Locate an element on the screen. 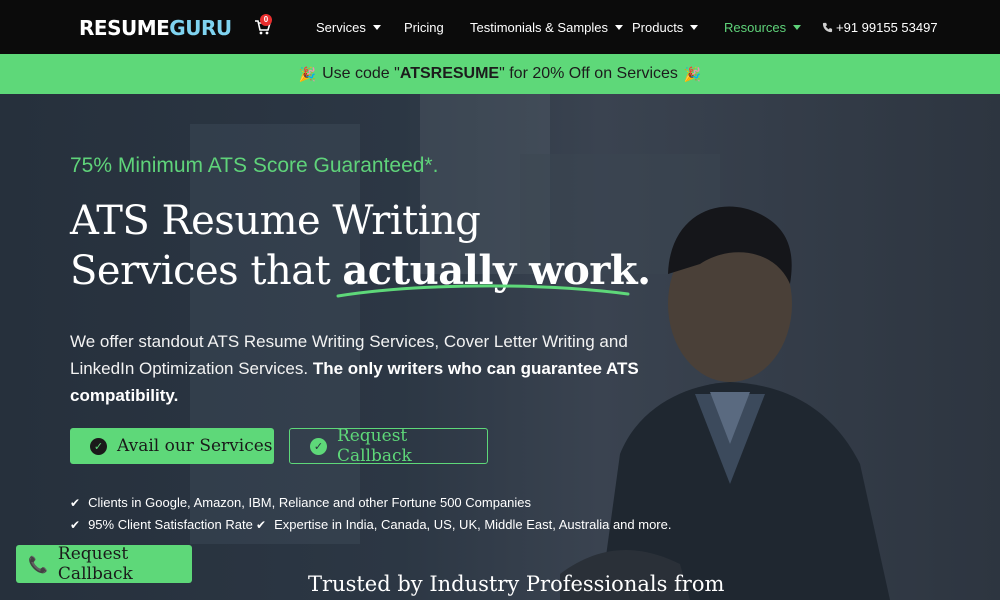  nav-resources: Resources is located at coordinates (763, 27).